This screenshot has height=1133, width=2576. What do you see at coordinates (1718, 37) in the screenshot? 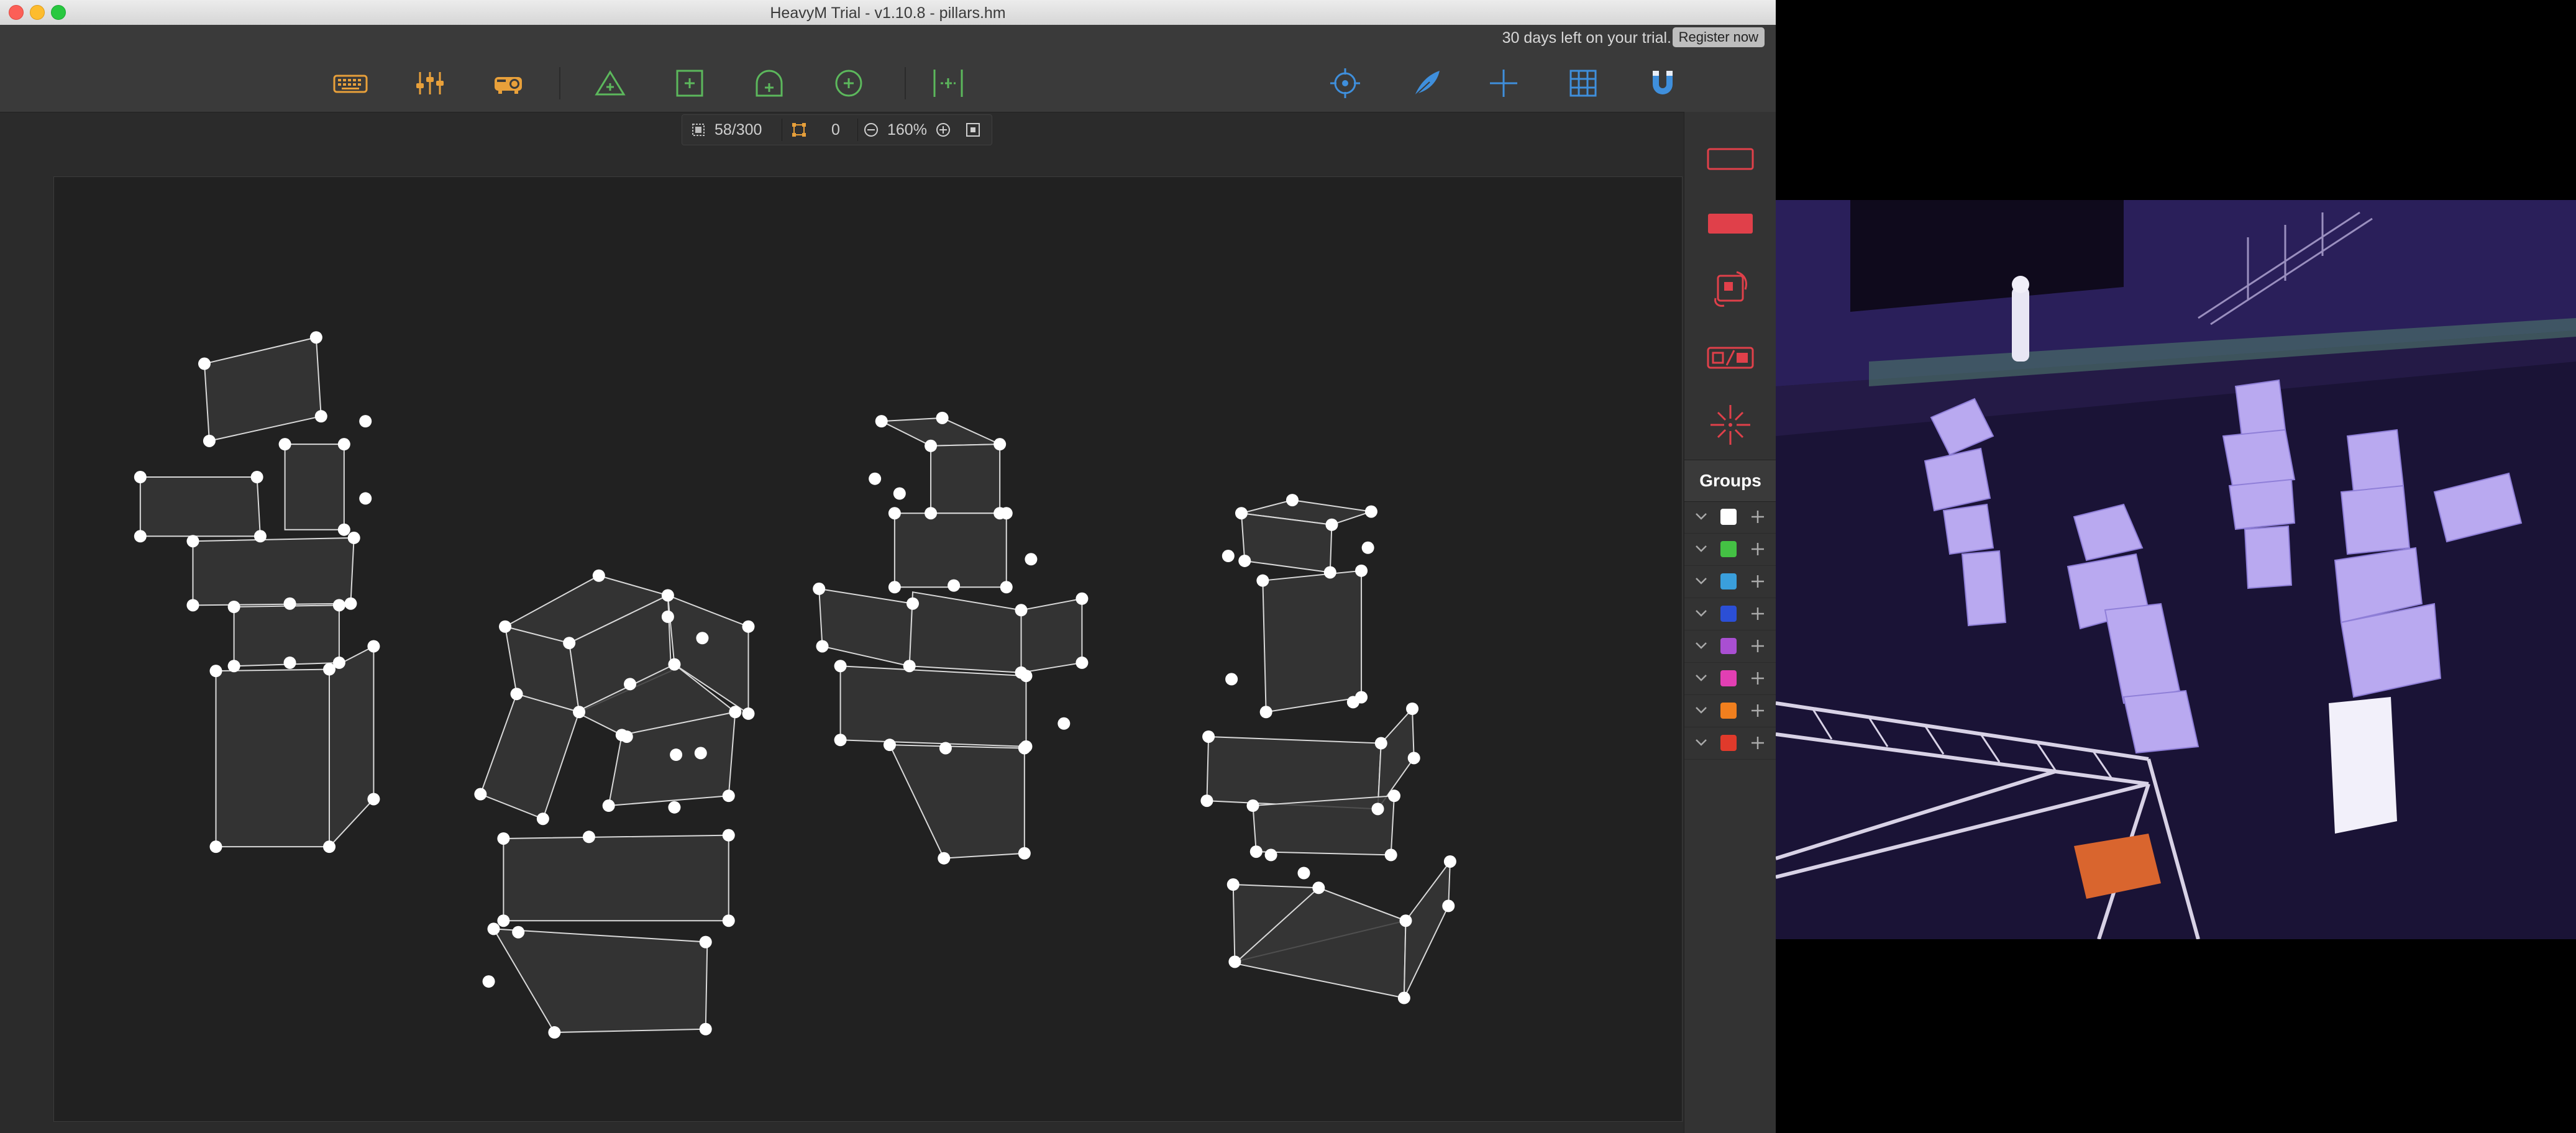
I see `register-button: Register now` at bounding box center [1718, 37].